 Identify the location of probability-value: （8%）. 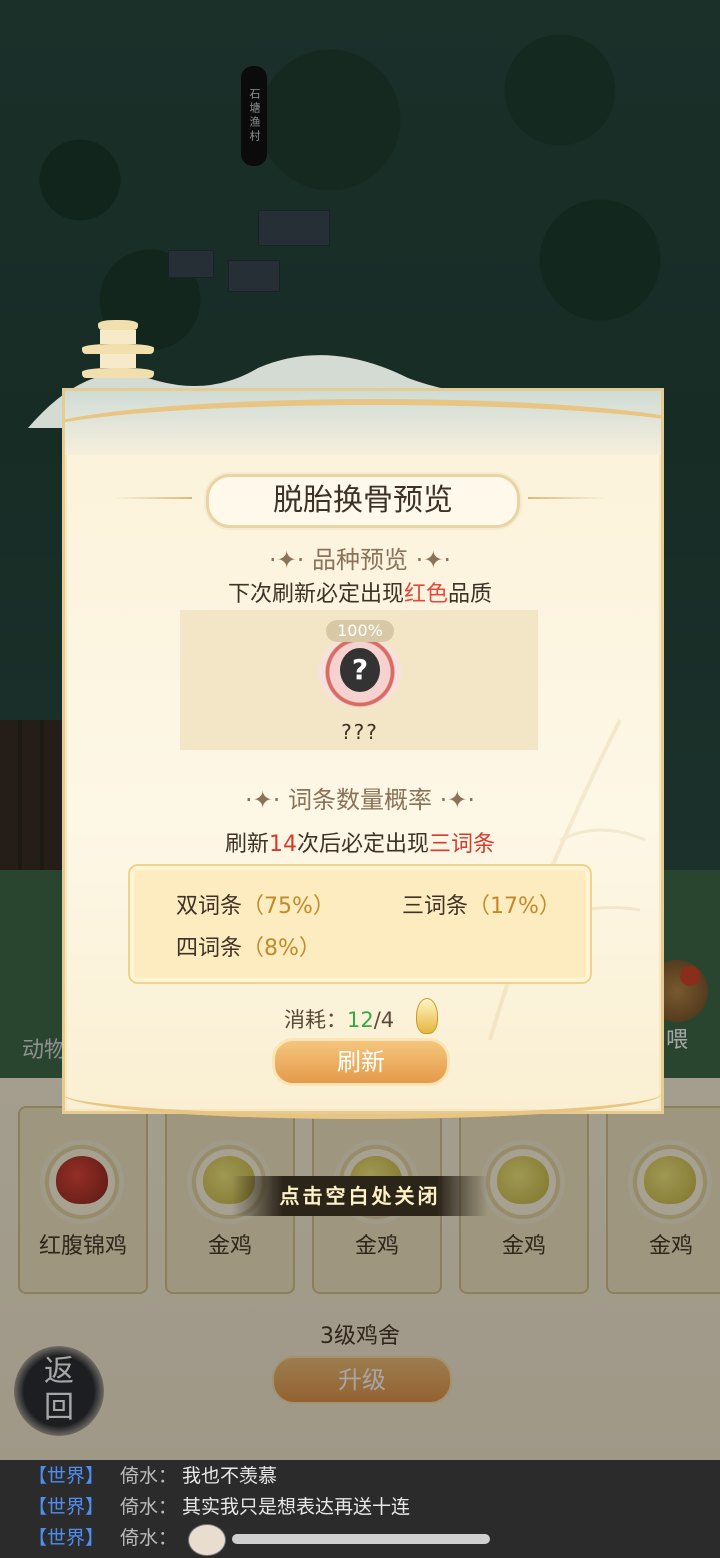
(281, 948).